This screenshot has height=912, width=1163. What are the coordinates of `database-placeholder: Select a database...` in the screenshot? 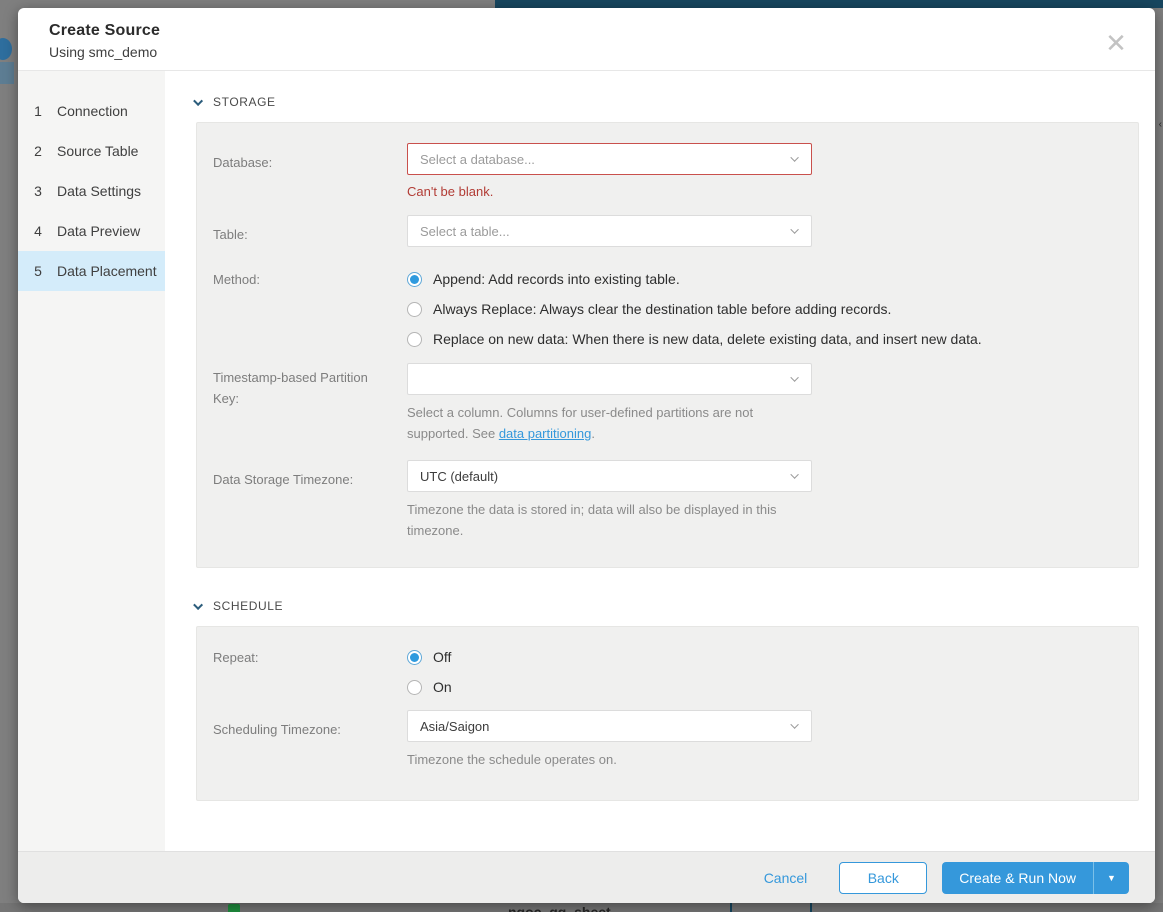 It's located at (477, 159).